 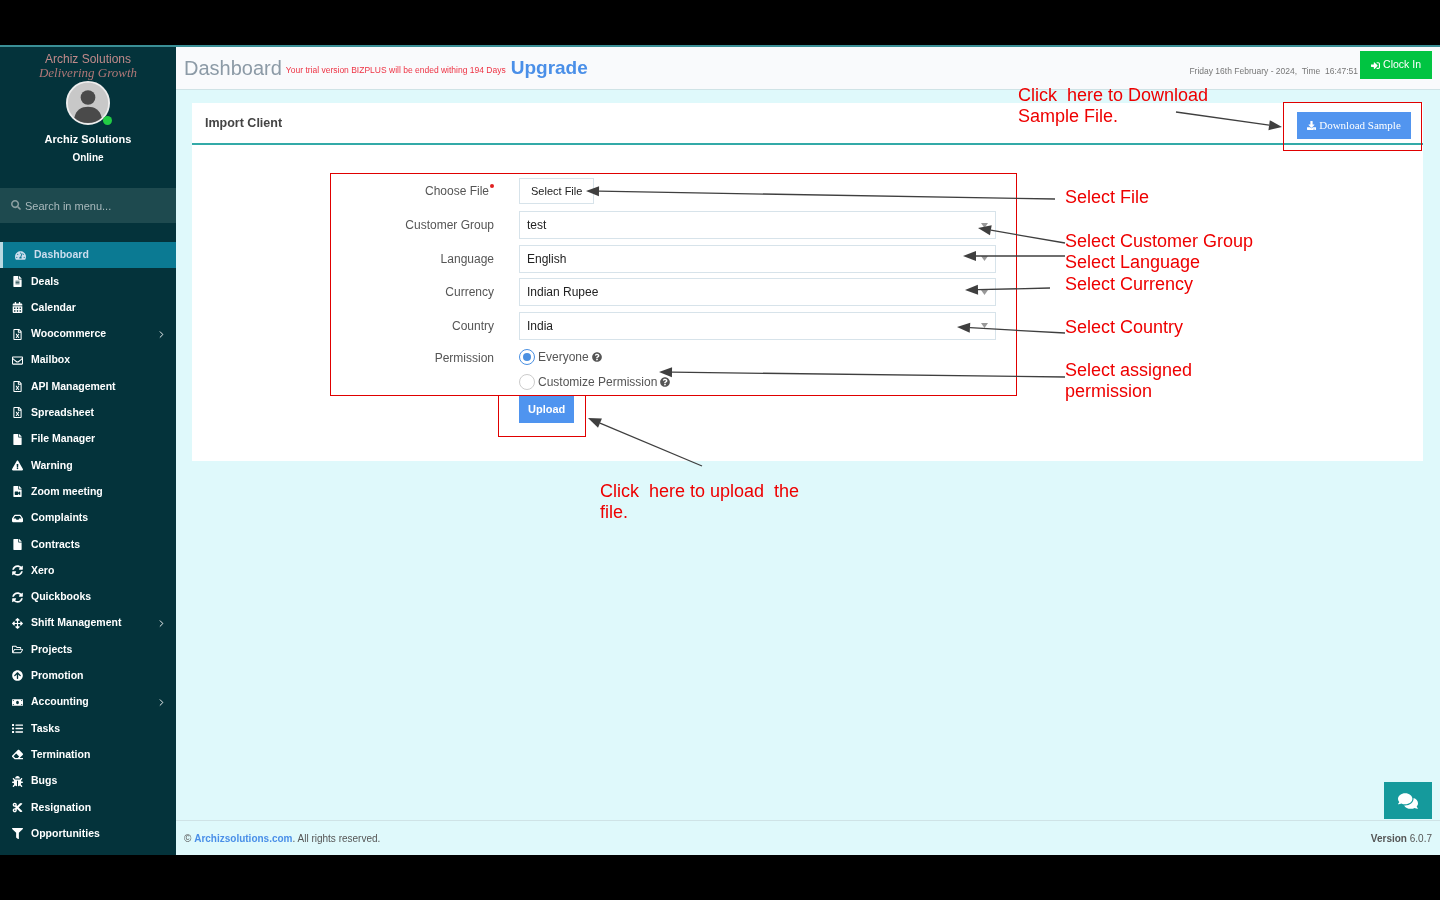 I want to click on field-label: Country, so click(x=472, y=326).